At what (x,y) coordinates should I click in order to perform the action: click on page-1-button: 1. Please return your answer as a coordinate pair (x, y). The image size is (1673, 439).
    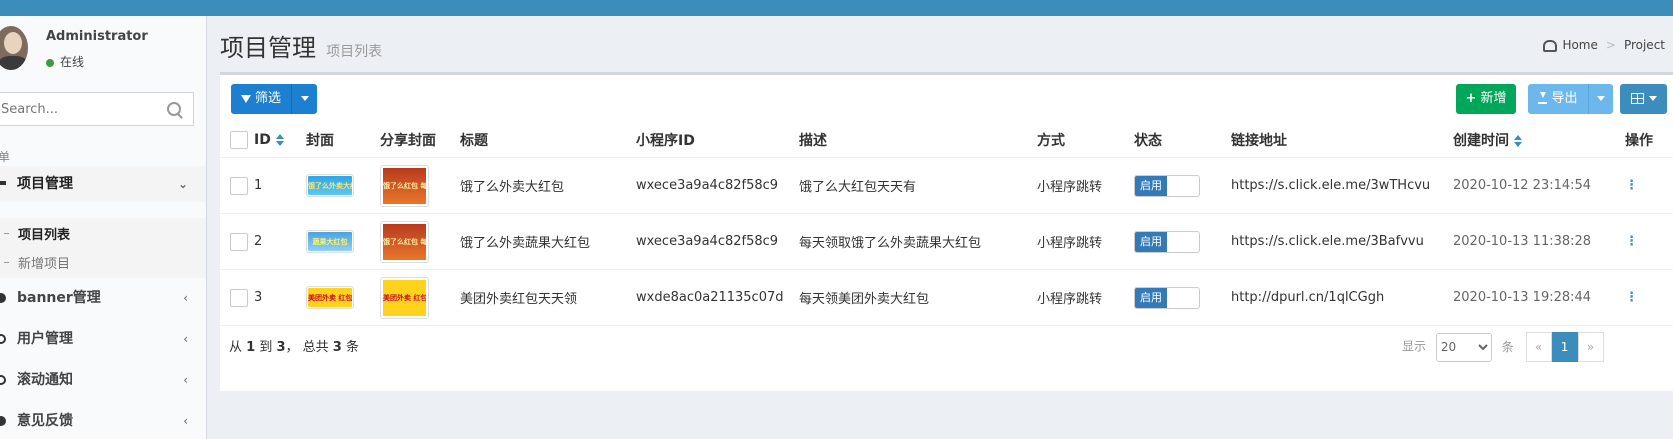
    Looking at the image, I should click on (1564, 347).